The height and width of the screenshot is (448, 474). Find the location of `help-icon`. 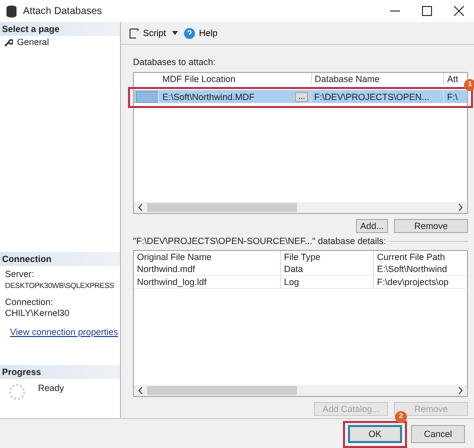

help-icon is located at coordinates (190, 33).